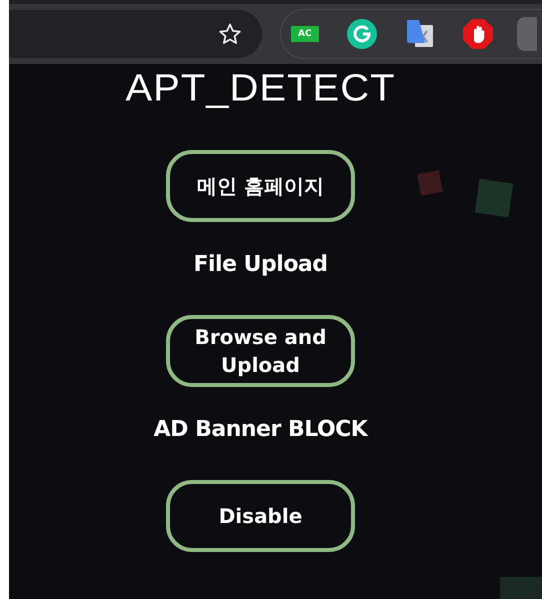  What do you see at coordinates (260, 351) in the screenshot?
I see `menu-button: Browse and Upload` at bounding box center [260, 351].